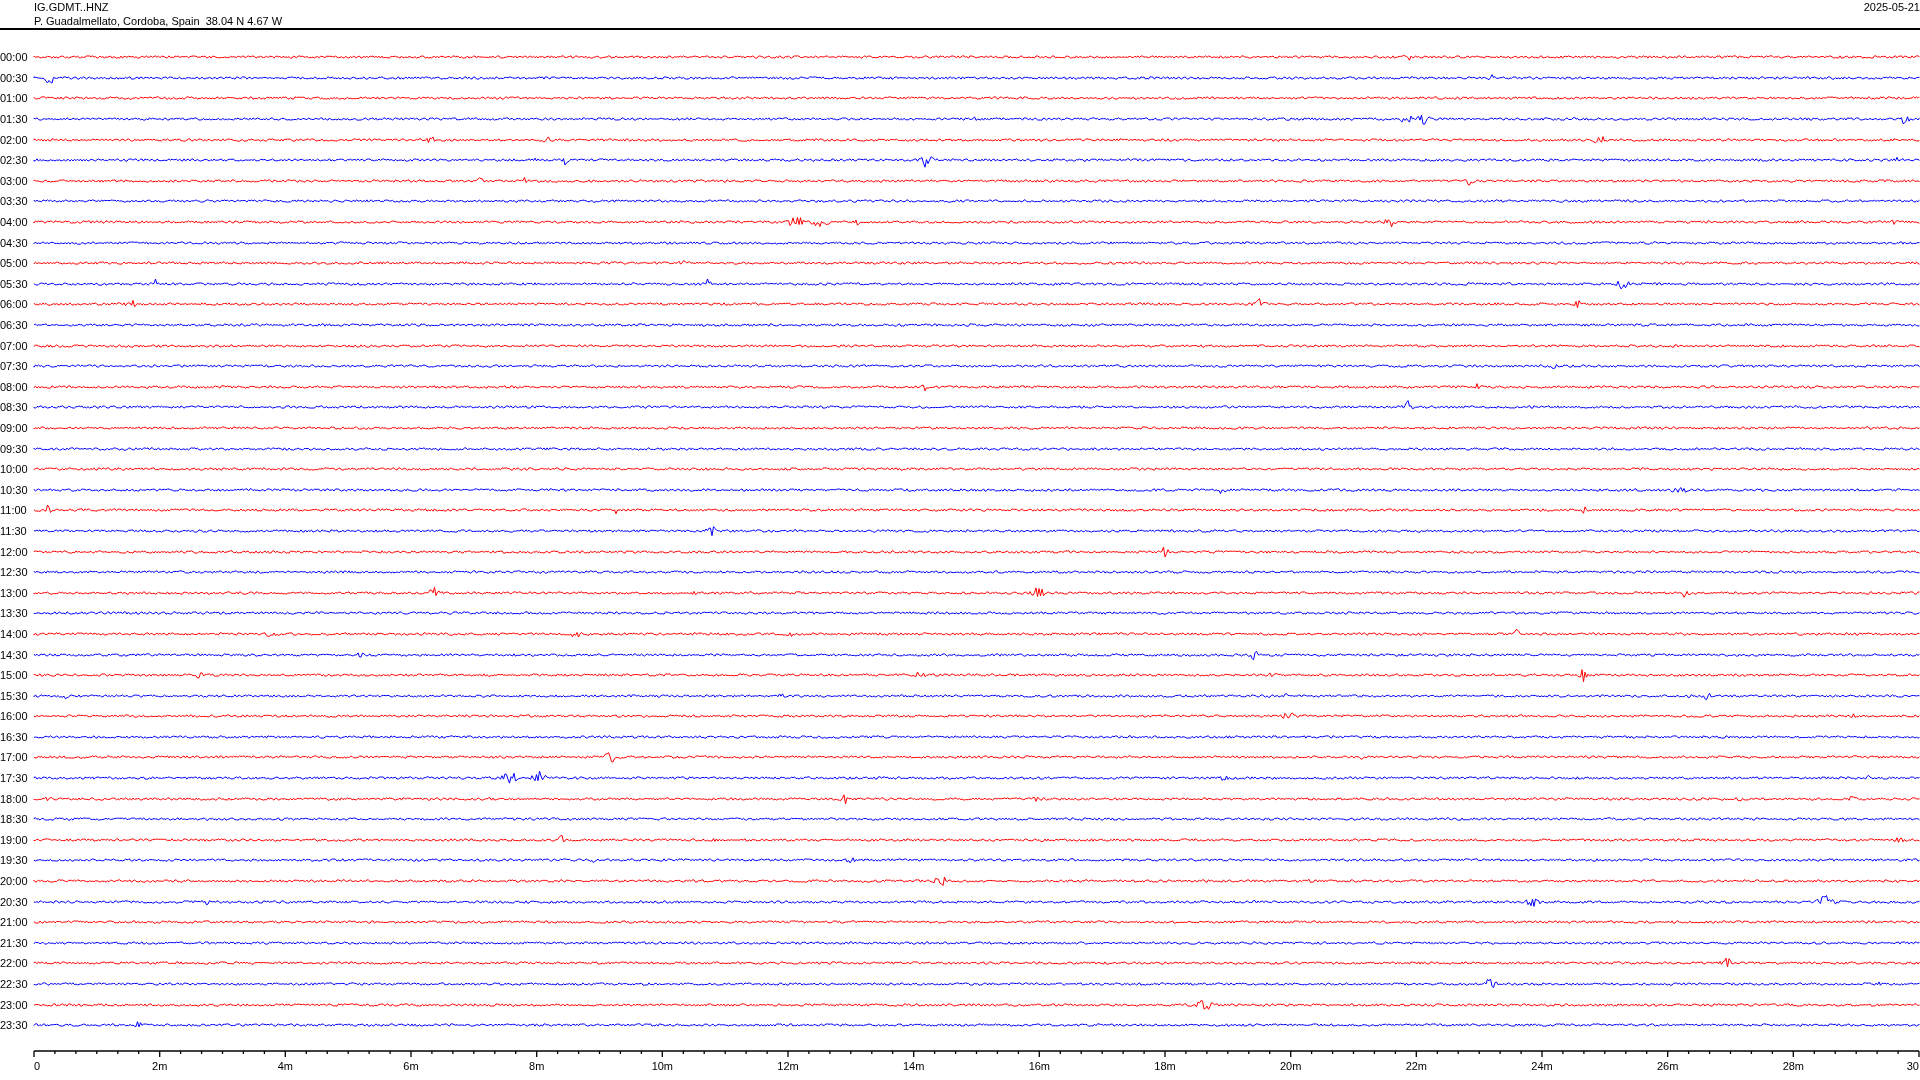 The height and width of the screenshot is (1080, 1920). What do you see at coordinates (14, 1025) in the screenshot?
I see `time-label: 23:30` at bounding box center [14, 1025].